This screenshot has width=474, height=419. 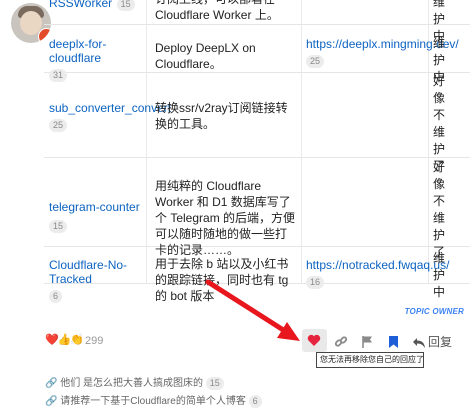 What do you see at coordinates (205, 56) in the screenshot?
I see `repo-description: Deploy DeepLX on Cloudflare。` at bounding box center [205, 56].